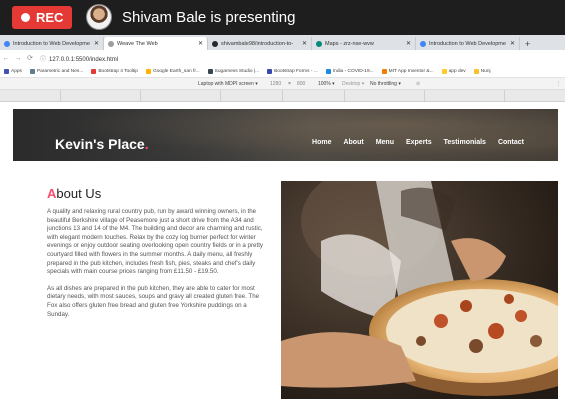 This screenshot has width=565, height=399. I want to click on bookmark-item: Bootstrap 4 Tooltip, so click(114, 71).